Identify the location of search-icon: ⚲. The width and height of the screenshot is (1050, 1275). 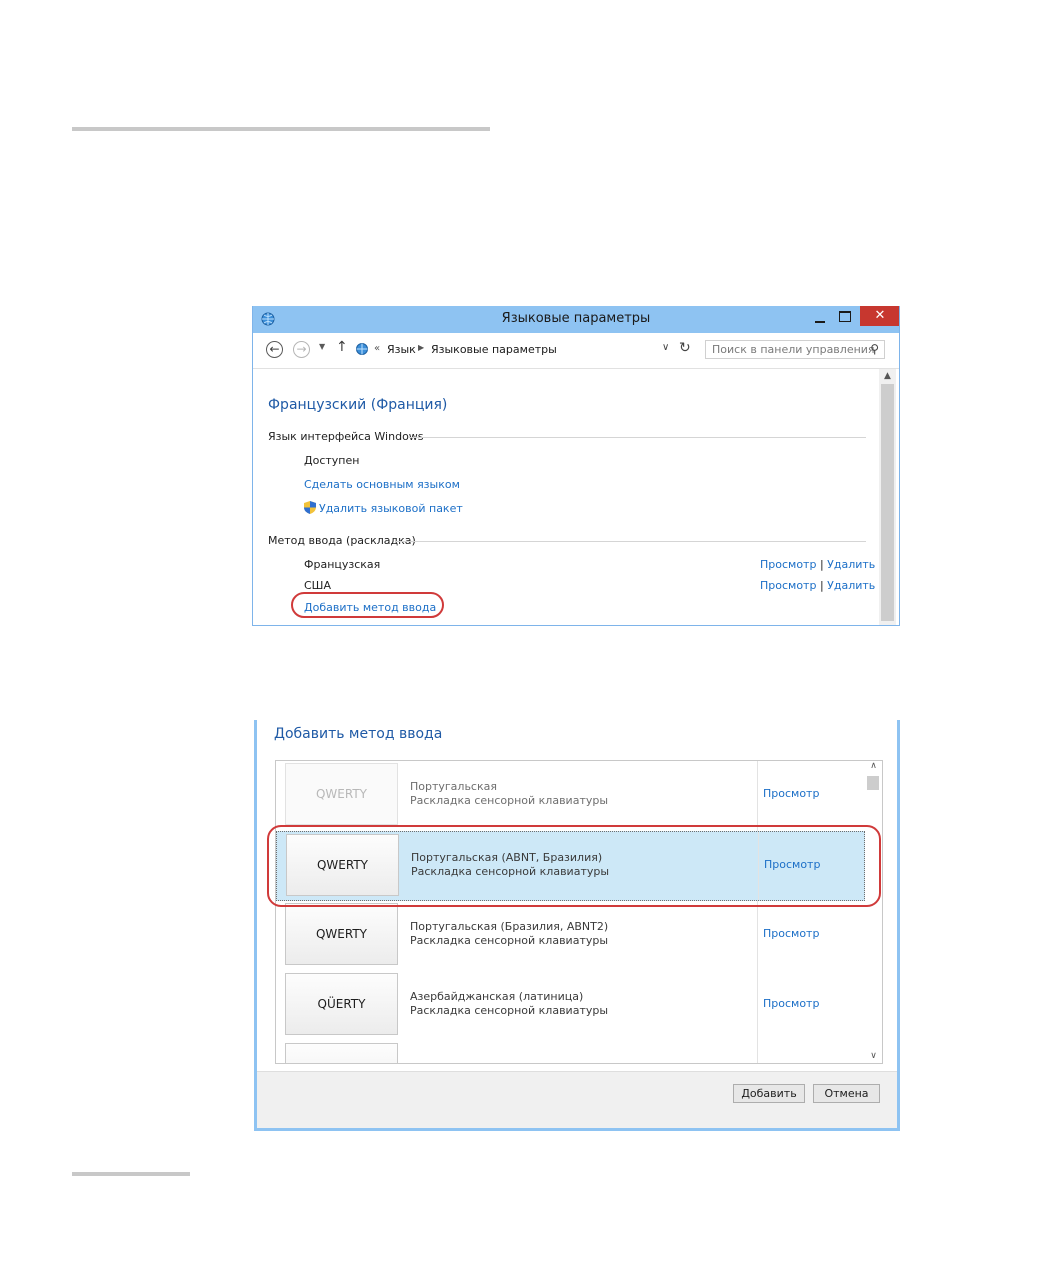
(874, 349).